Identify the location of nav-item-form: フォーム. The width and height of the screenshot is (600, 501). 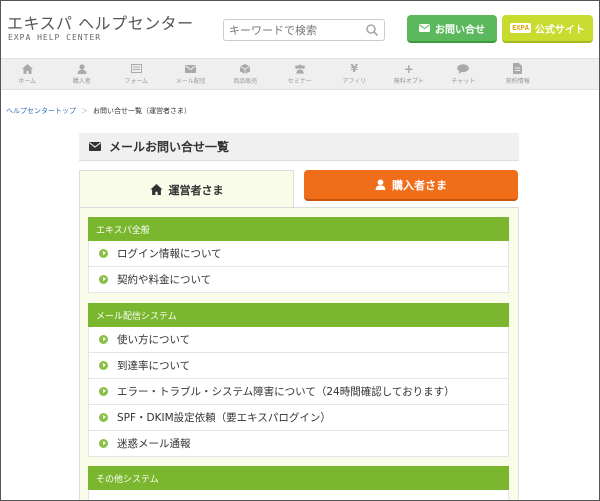
(136, 74).